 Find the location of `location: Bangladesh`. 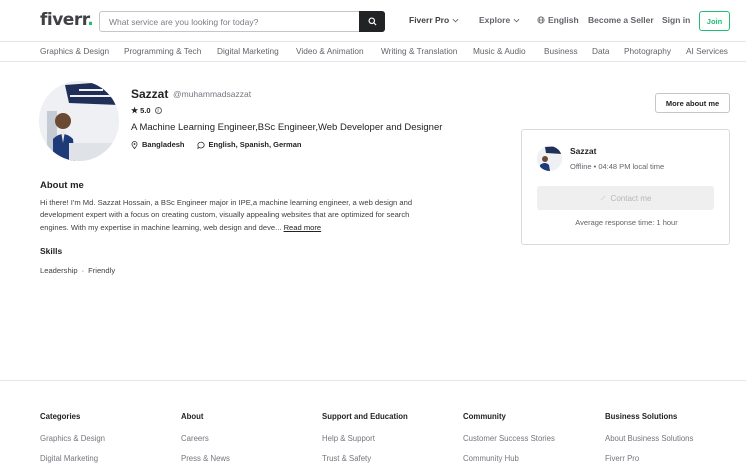

location: Bangladesh is located at coordinates (158, 144).